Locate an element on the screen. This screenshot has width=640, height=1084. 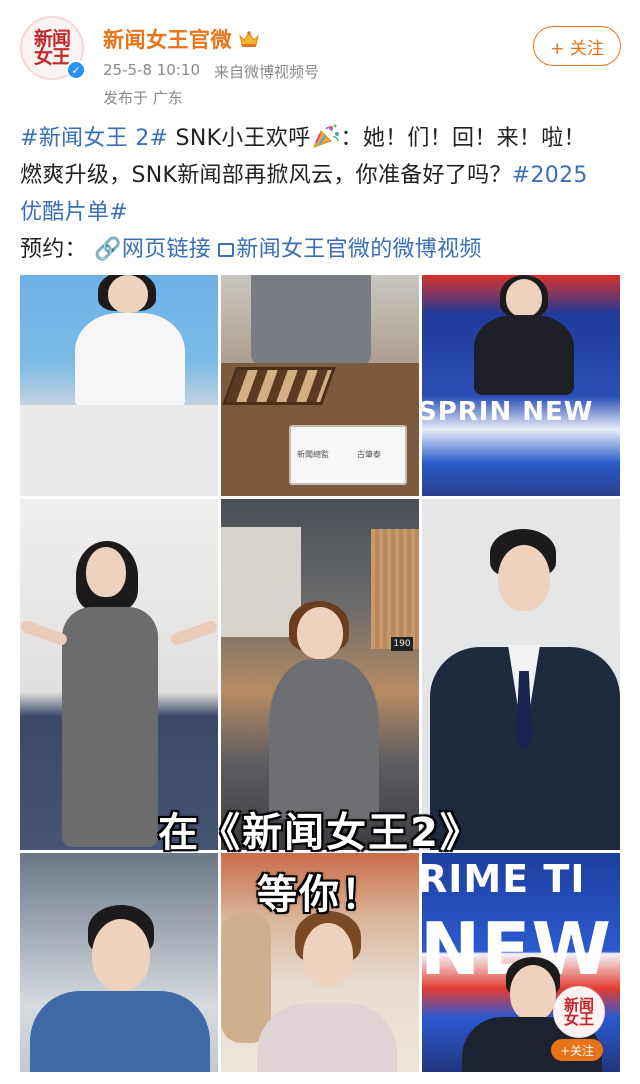
chess-board is located at coordinates (279, 386).